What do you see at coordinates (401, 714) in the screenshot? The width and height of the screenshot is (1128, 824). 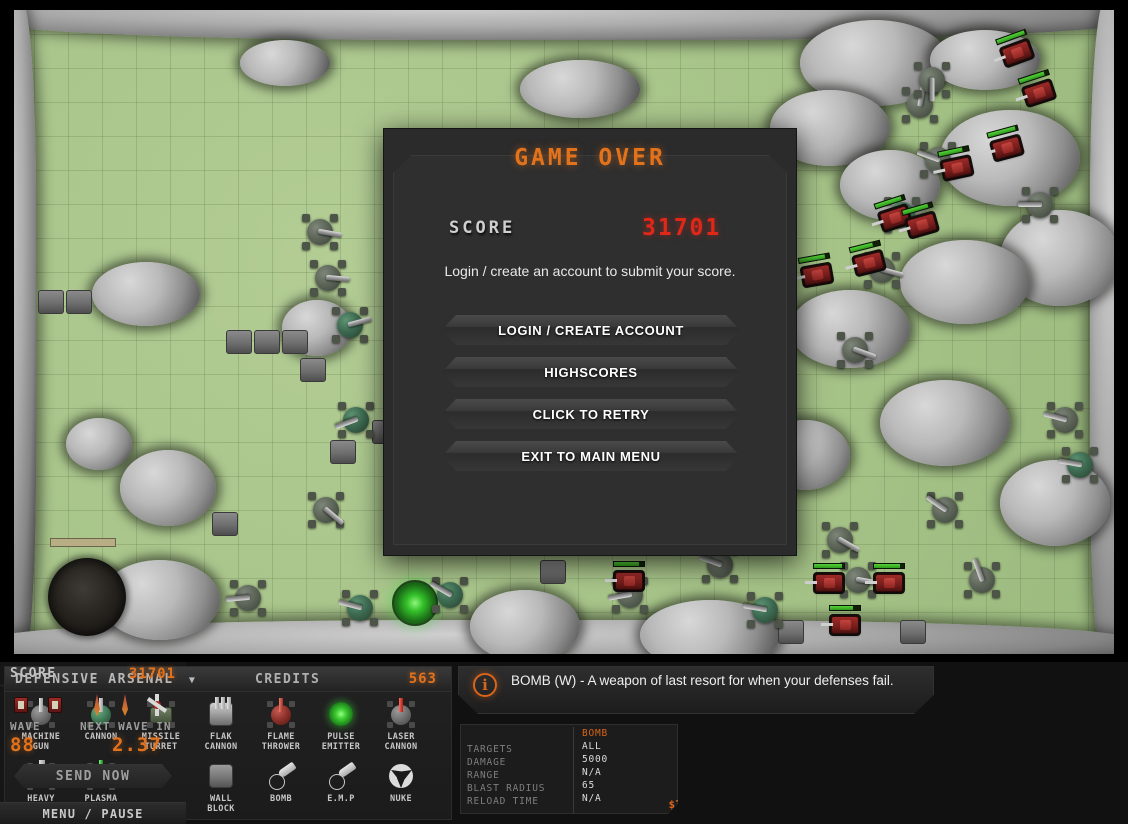 I see `laser-cannon-icon` at bounding box center [401, 714].